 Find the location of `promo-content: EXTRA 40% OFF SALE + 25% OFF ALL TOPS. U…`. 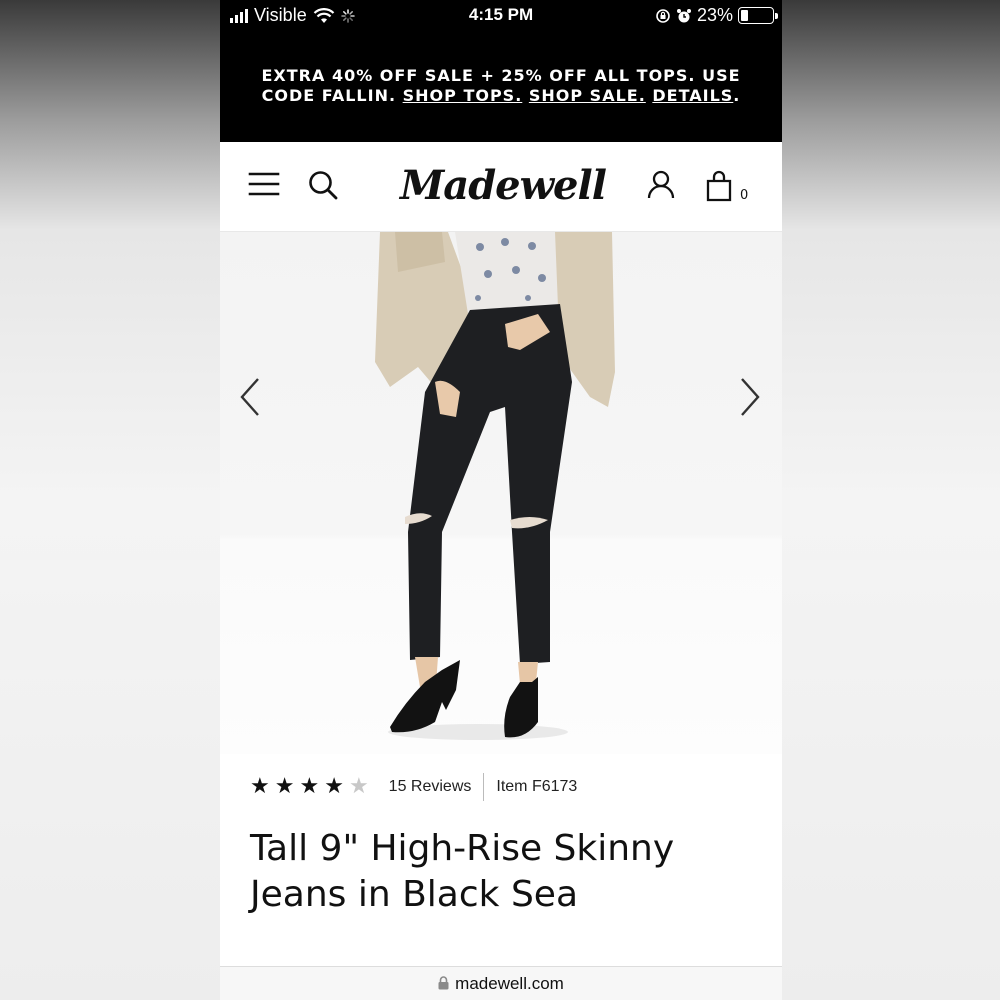

promo-content: EXTRA 40% OFF SALE + 25% OFF ALL TOPS. U… is located at coordinates (501, 86).